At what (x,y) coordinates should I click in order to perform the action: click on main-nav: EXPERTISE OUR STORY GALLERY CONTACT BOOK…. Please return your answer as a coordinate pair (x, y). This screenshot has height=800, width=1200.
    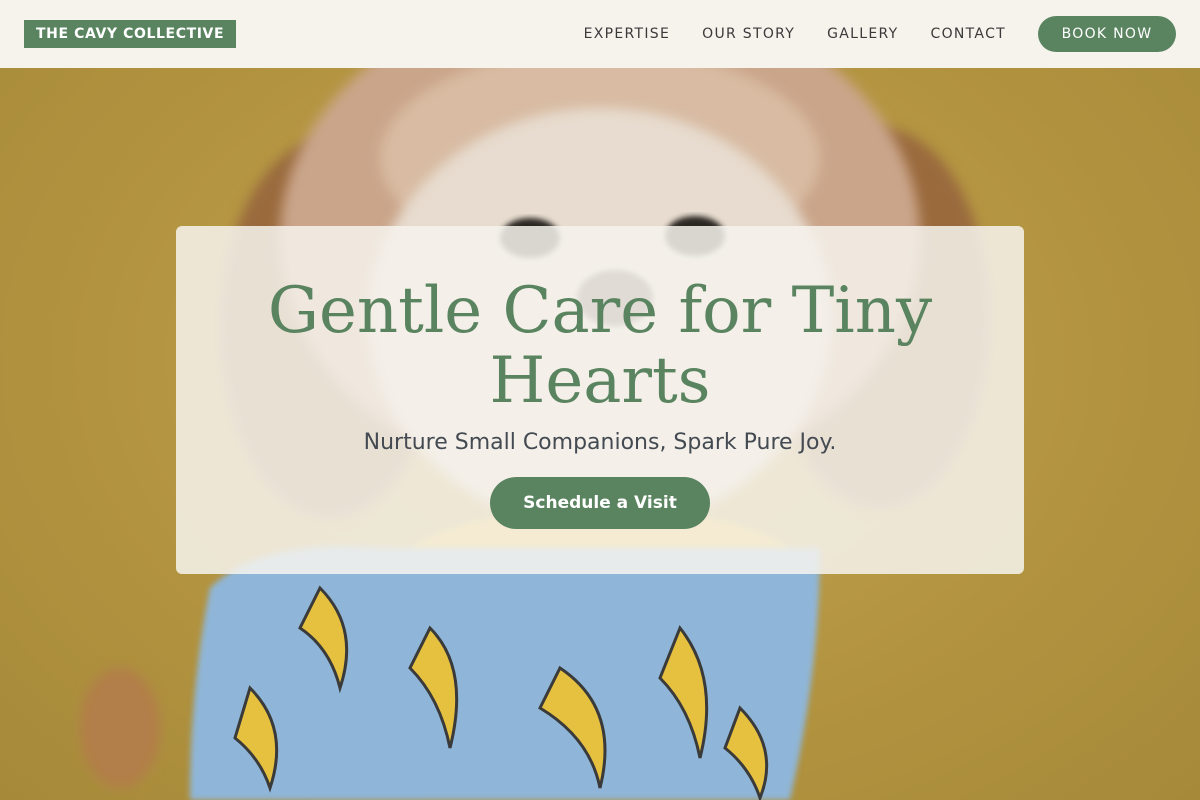
    Looking at the image, I should click on (880, 34).